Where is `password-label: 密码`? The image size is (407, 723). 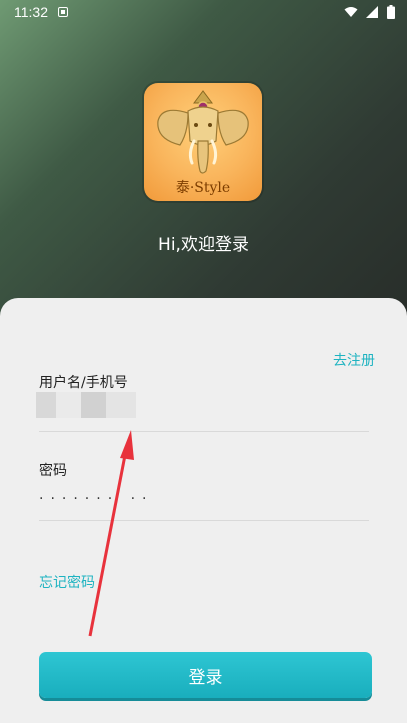
password-label: 密码 is located at coordinates (53, 471).